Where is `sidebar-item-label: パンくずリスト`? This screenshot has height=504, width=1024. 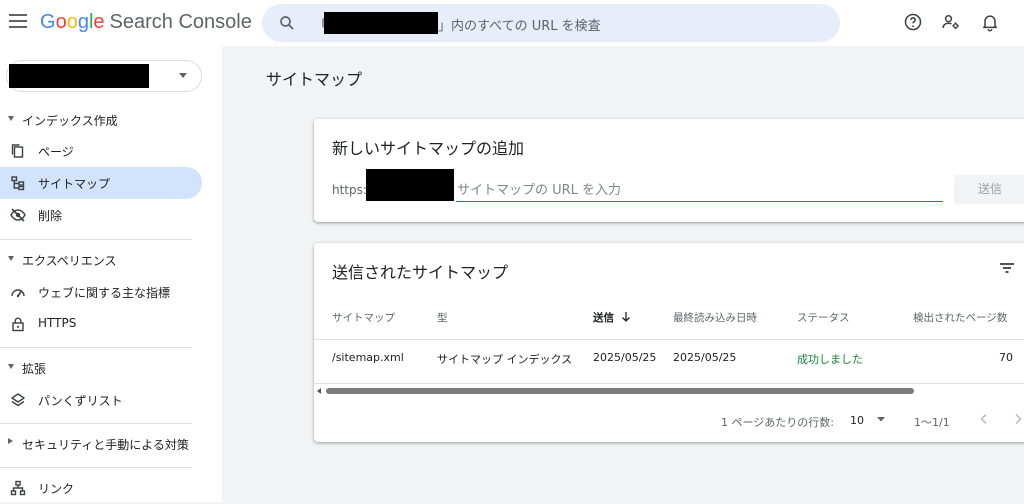 sidebar-item-label: パンくずリスト is located at coordinates (80, 401).